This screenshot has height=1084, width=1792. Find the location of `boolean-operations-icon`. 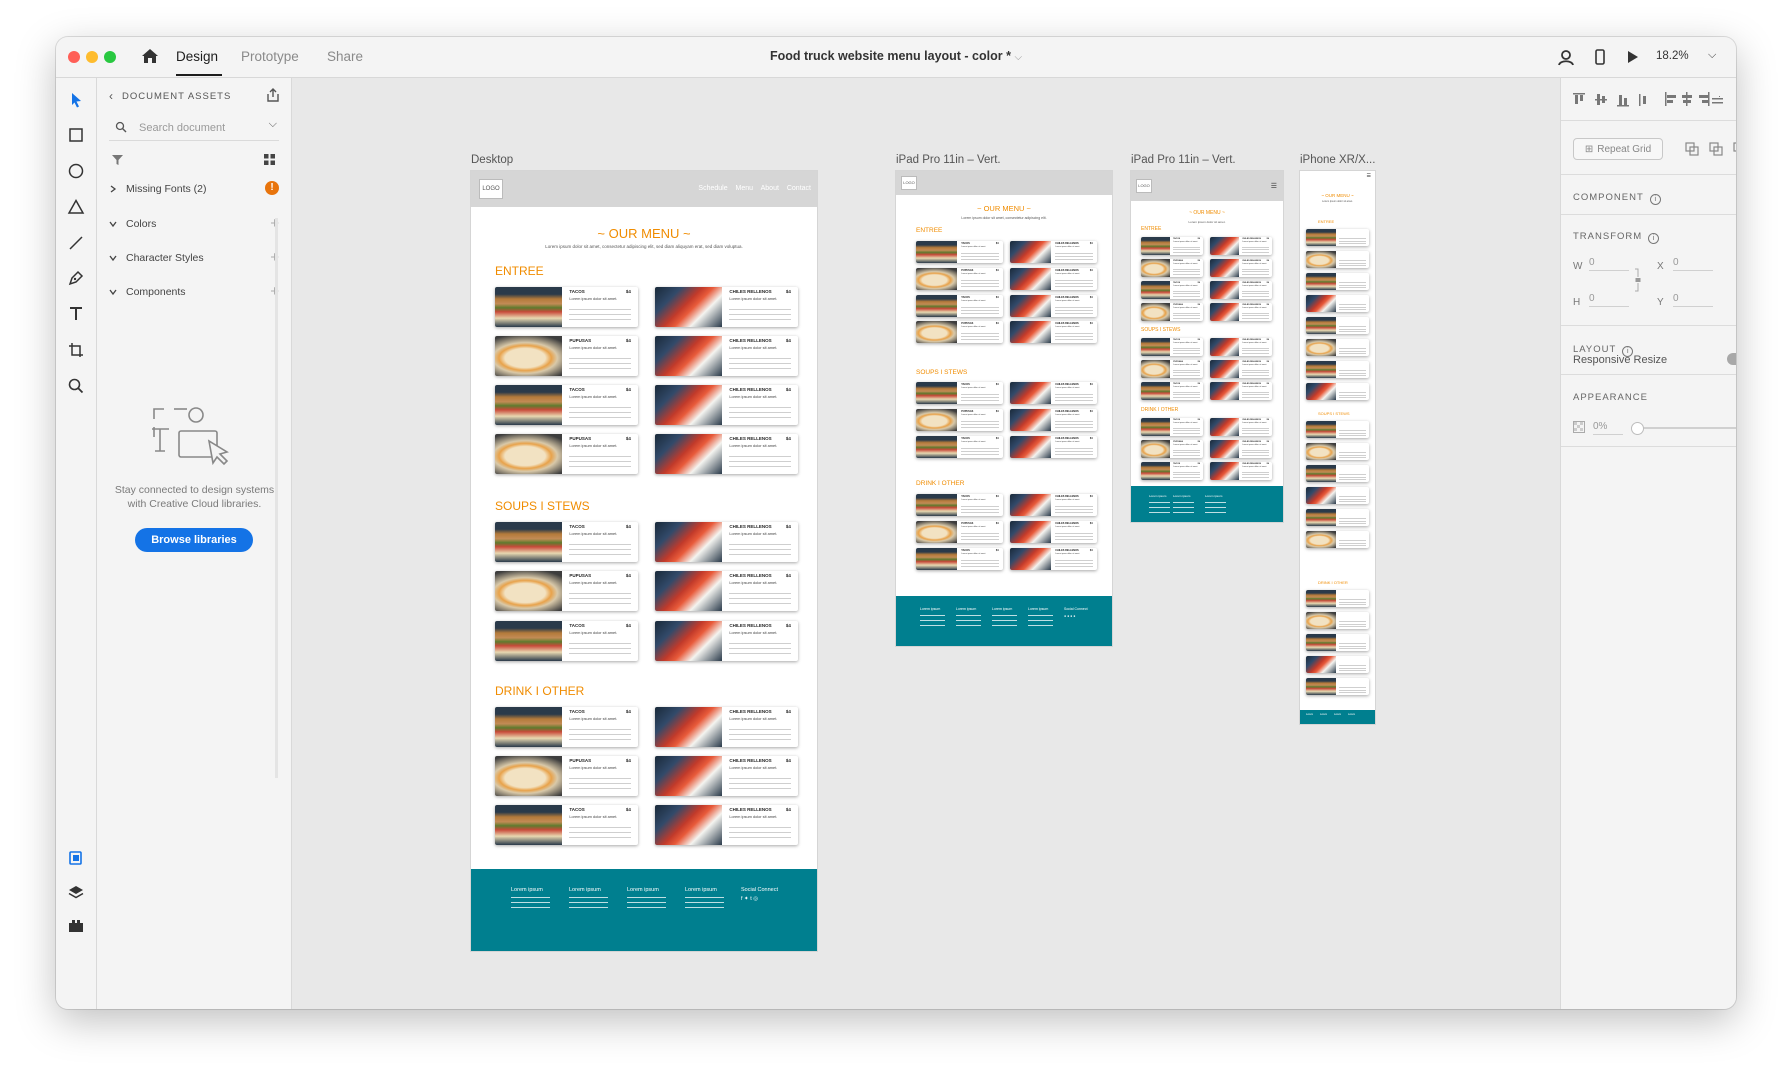

boolean-operations-icon is located at coordinates (1710, 149).